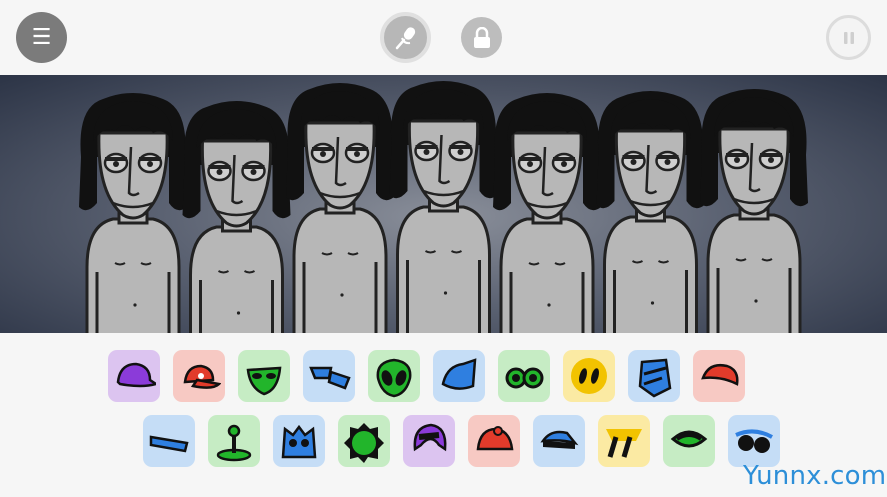 This screenshot has width=887, height=497. I want to click on microphone-icon, so click(405, 37).